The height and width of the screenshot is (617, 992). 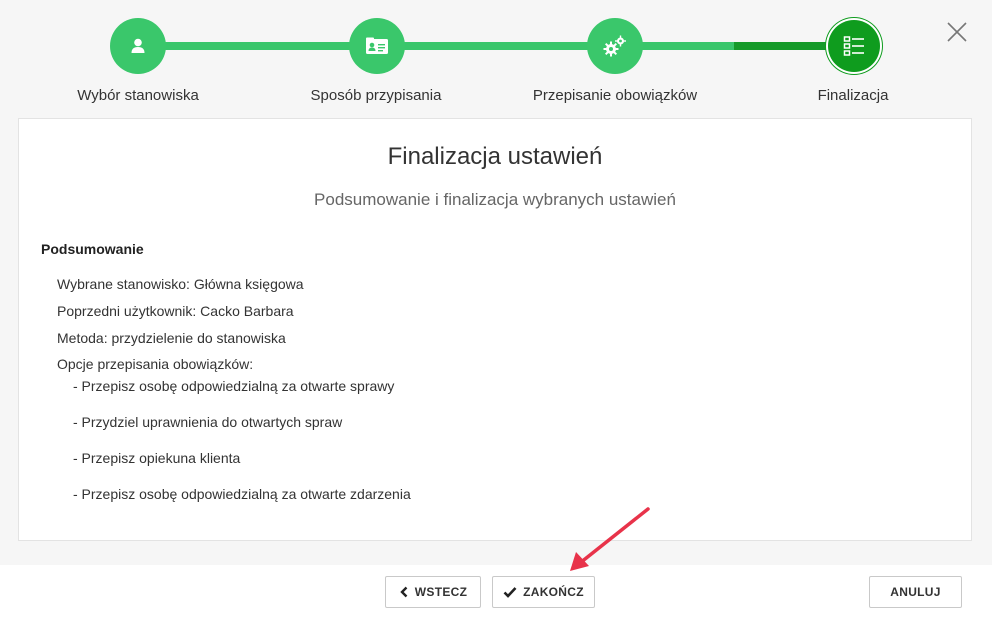 I want to click on gears-icon, so click(x=614, y=46).